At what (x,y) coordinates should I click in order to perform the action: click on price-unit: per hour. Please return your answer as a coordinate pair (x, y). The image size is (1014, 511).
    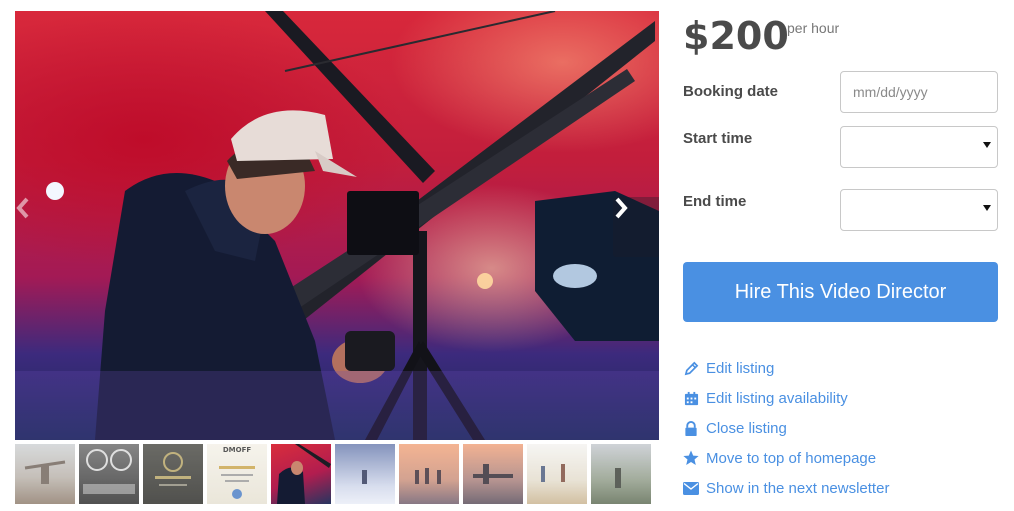
    Looking at the image, I should click on (813, 28).